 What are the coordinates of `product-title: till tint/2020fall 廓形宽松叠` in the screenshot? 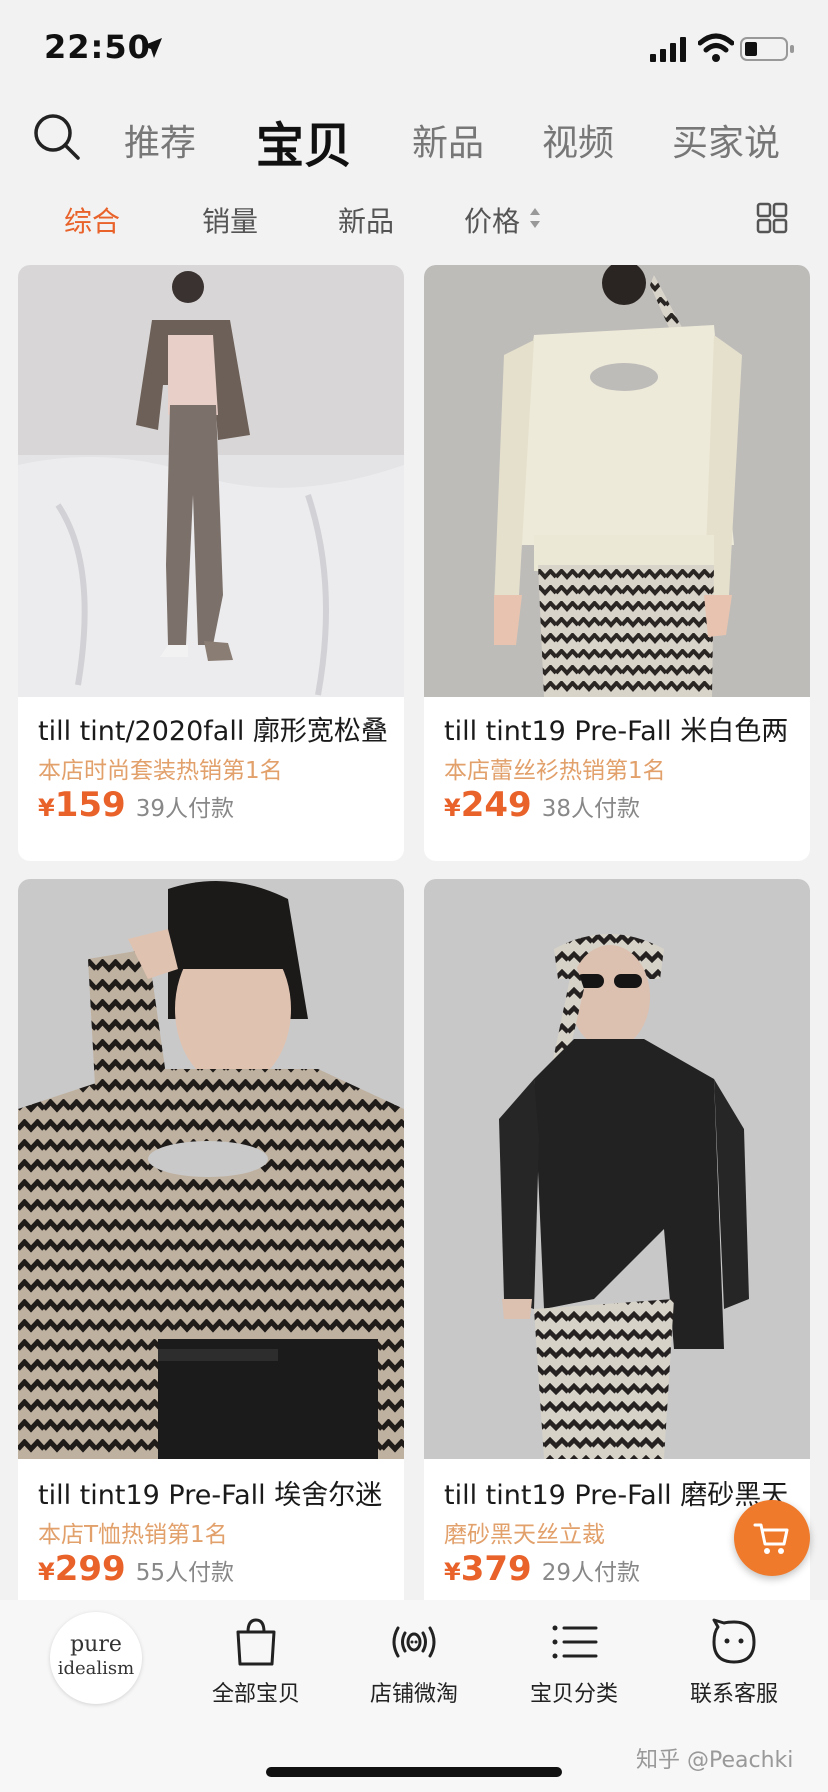 It's located at (213, 731).